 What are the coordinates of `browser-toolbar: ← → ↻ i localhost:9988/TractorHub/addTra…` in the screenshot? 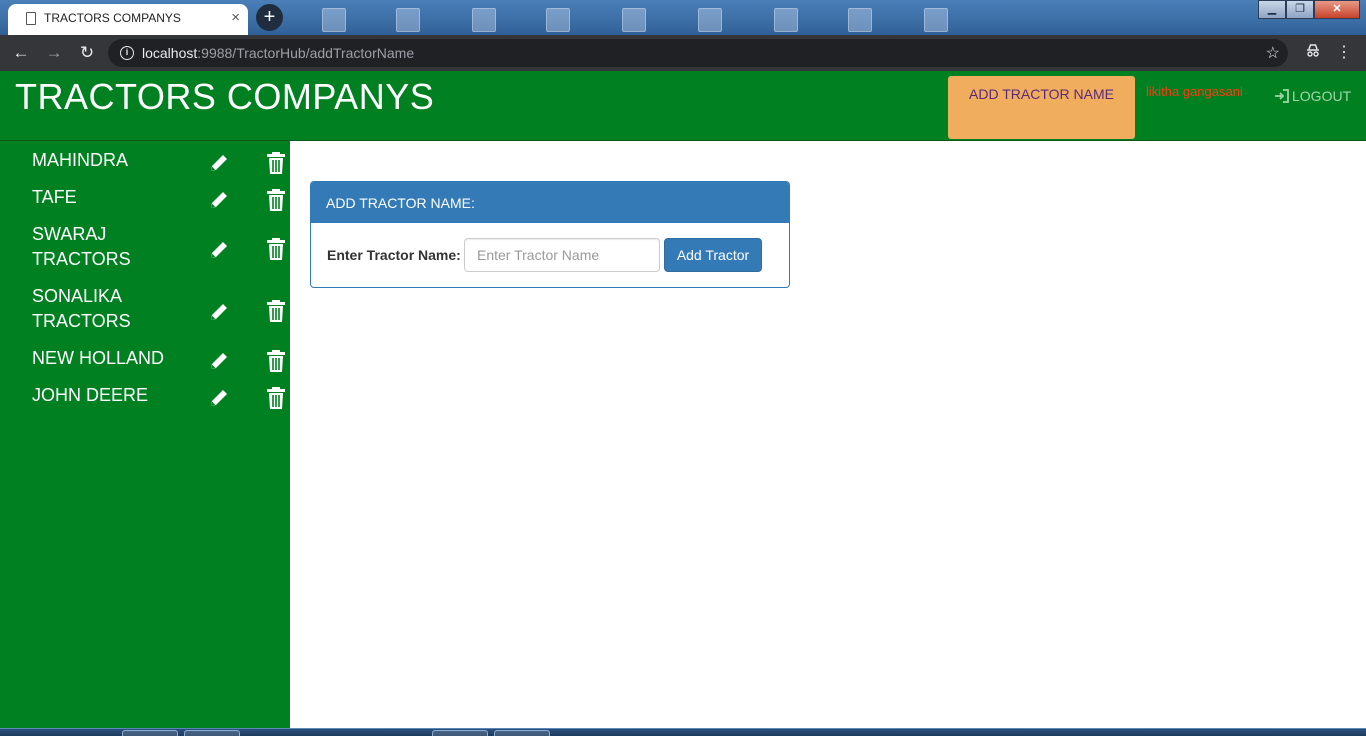 It's located at (683, 53).